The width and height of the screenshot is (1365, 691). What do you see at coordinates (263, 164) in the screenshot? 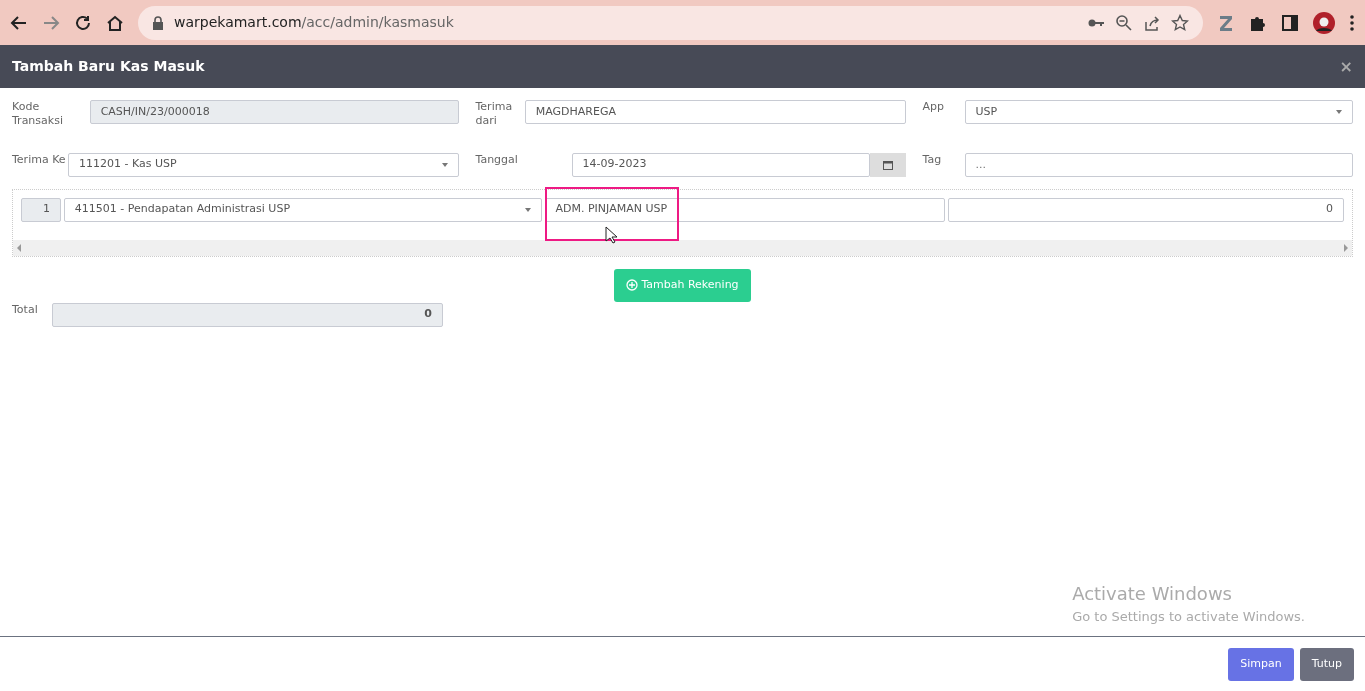
I see `select-field: 111201 - Kas USP` at bounding box center [263, 164].